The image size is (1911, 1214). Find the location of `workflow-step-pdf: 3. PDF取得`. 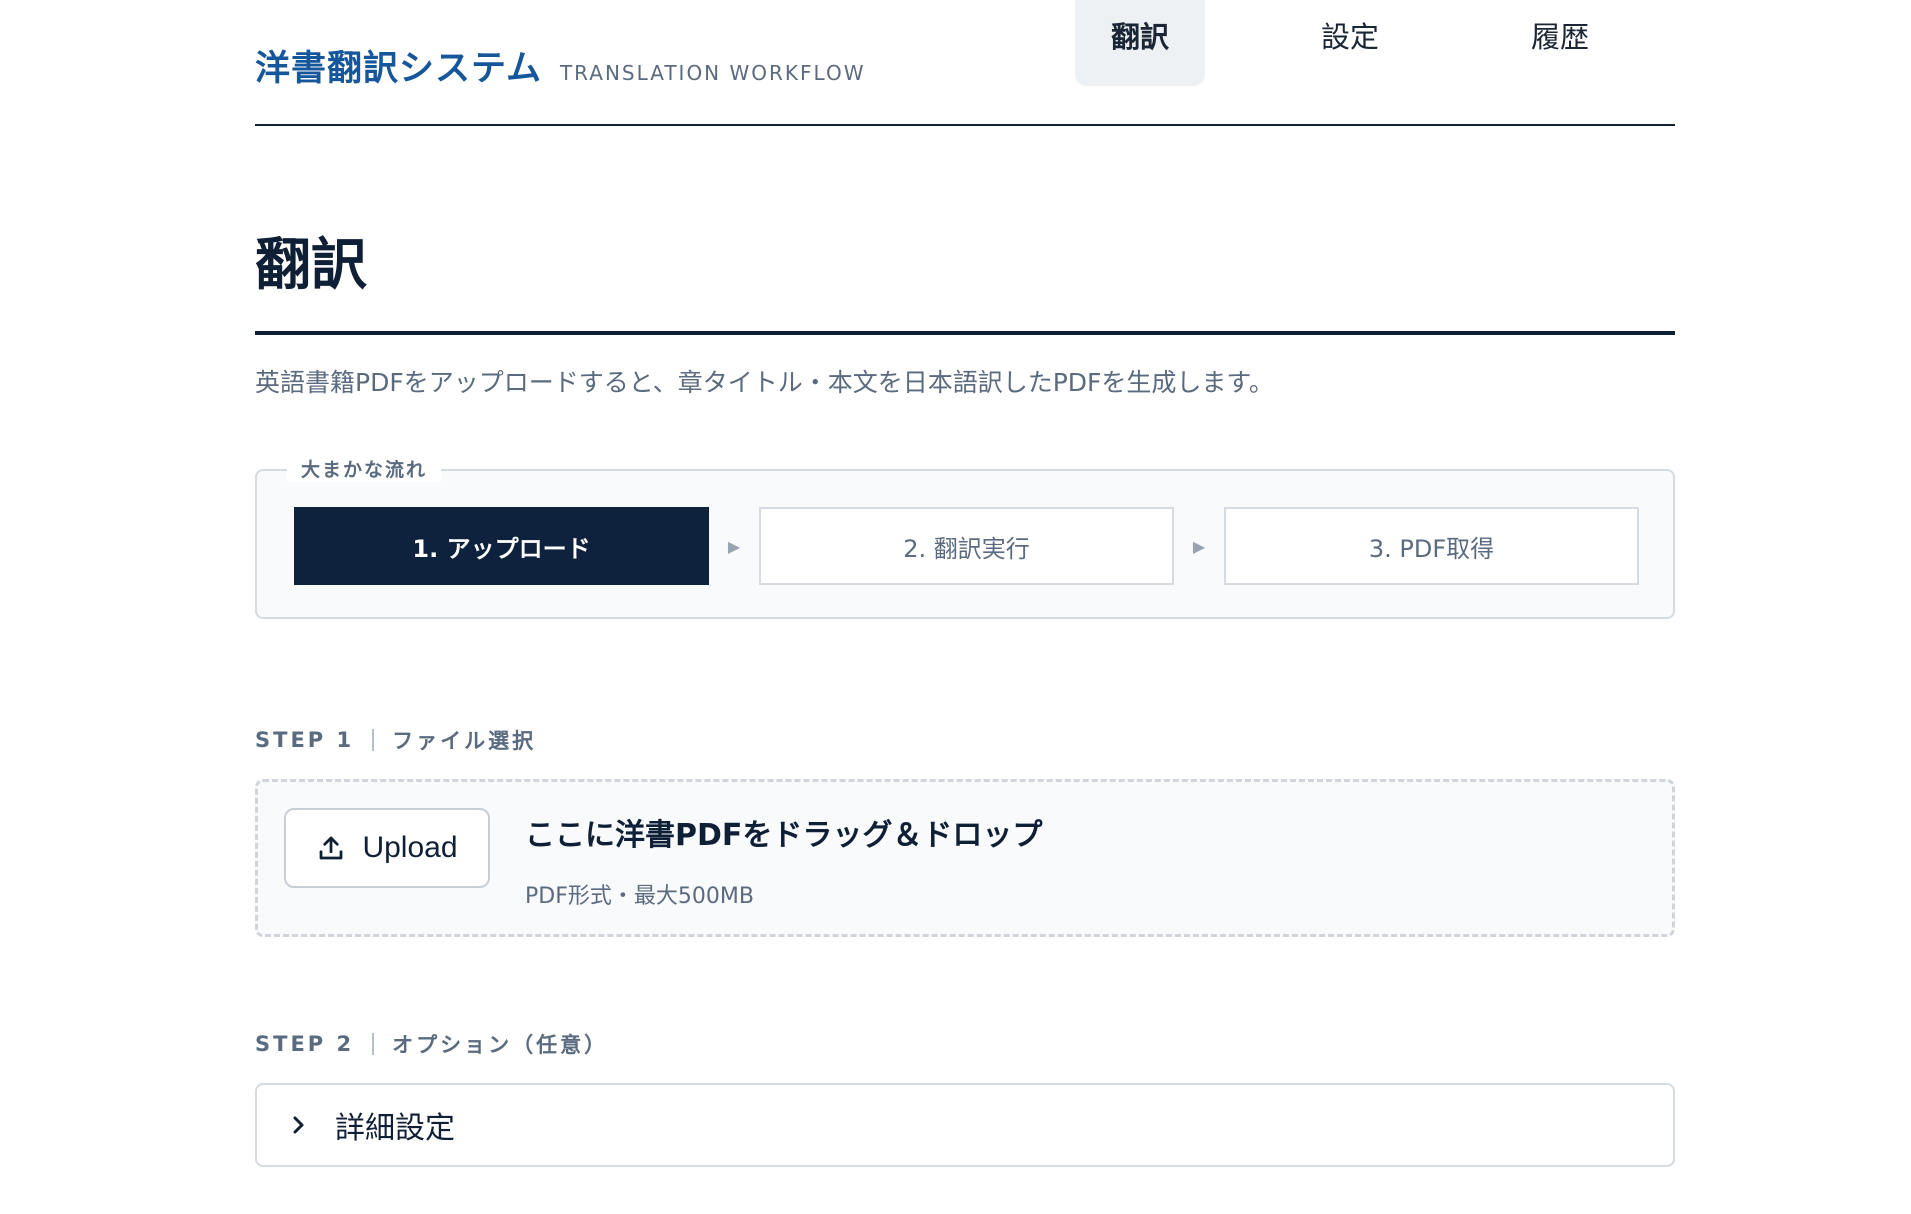

workflow-step-pdf: 3. PDF取得 is located at coordinates (1431, 546).